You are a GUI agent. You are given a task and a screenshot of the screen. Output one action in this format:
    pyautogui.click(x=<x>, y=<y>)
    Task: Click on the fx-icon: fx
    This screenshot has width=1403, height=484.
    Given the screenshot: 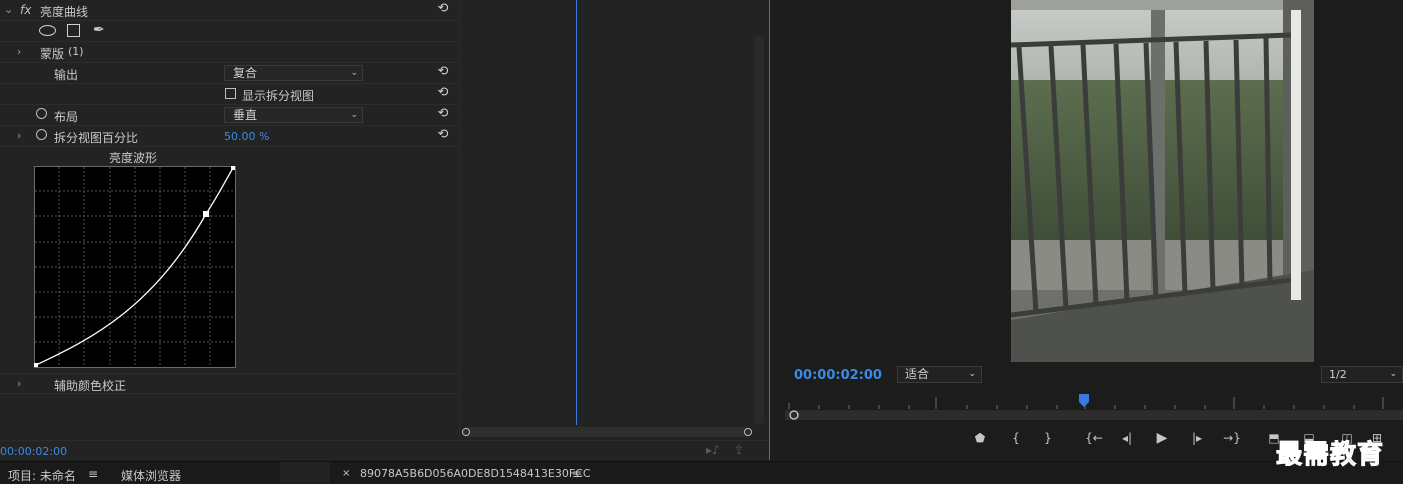 What is the action you would take?
    pyautogui.click(x=25, y=10)
    